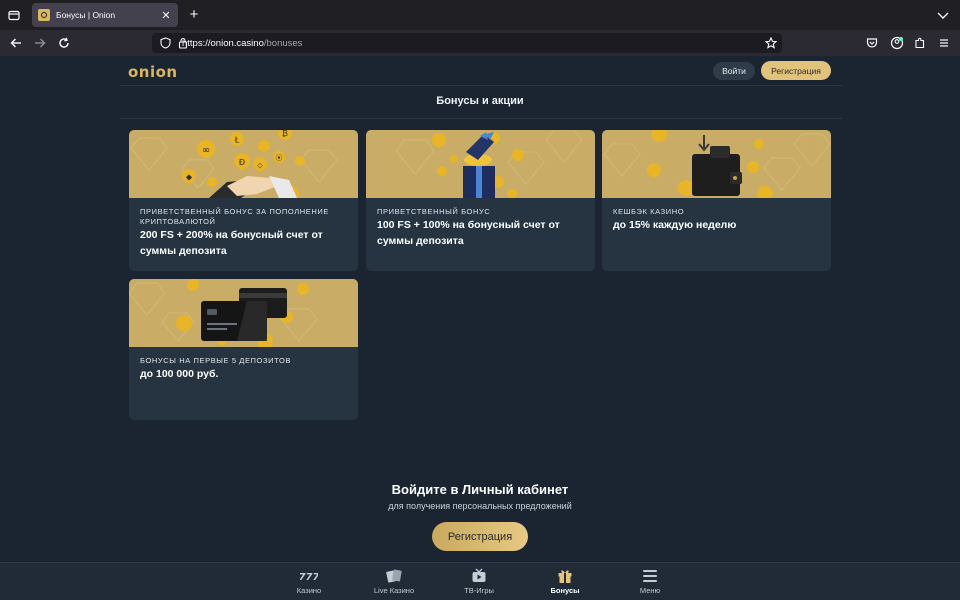  I want to click on reload-icon, so click(64, 42).